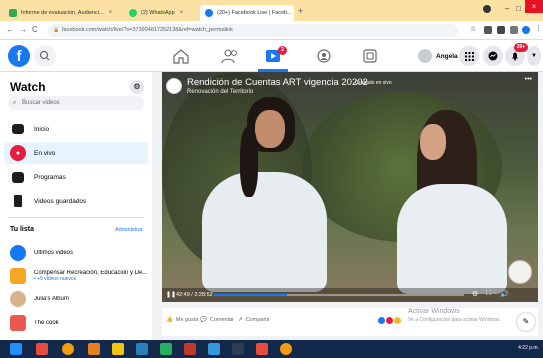 The height and width of the screenshot is (358, 543). What do you see at coordinates (518, 8) in the screenshot?
I see `maximize-button: □` at bounding box center [518, 8].